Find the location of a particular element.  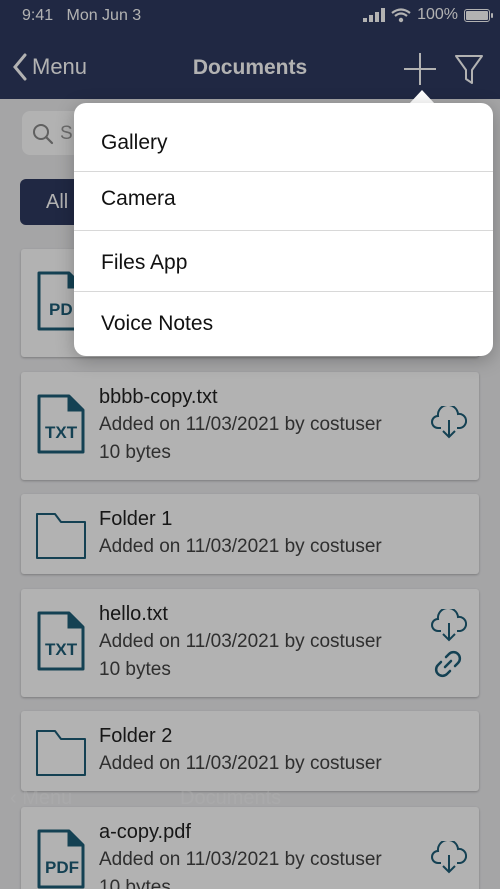

menu-item-files-app: Files App is located at coordinates (283, 261).